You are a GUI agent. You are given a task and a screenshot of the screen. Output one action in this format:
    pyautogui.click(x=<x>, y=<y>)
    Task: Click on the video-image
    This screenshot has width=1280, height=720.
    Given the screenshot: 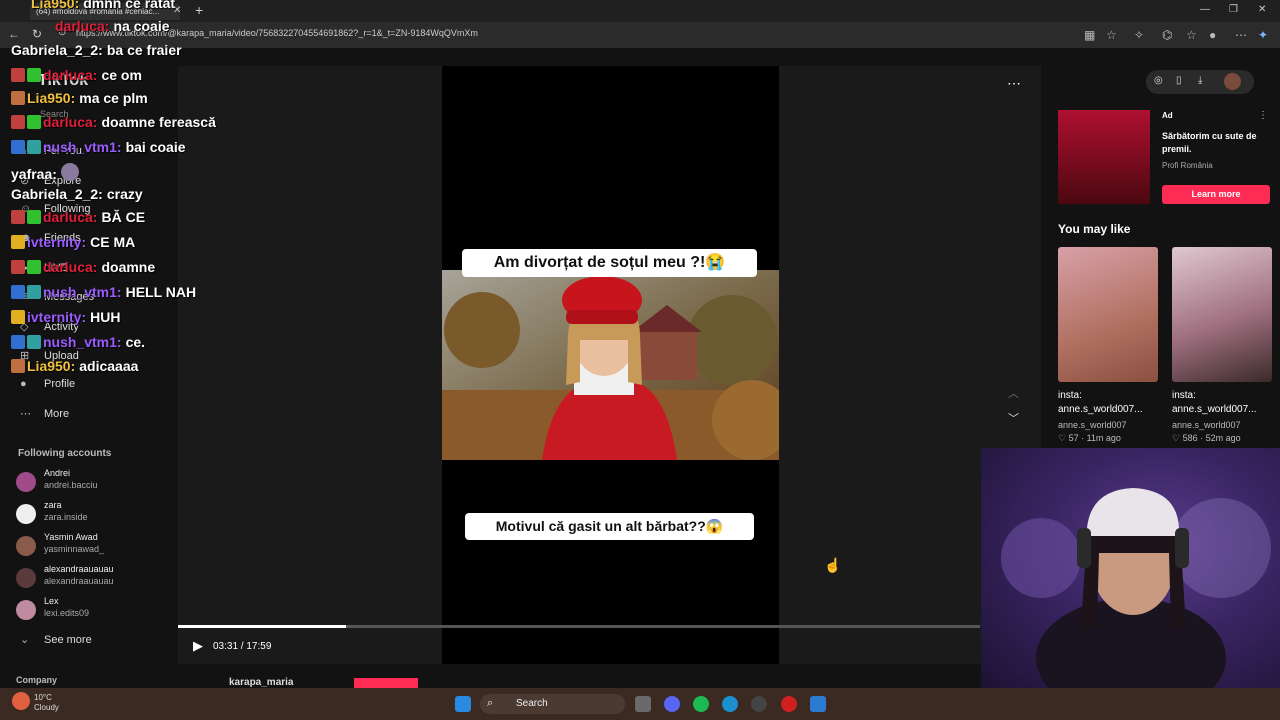 What is the action you would take?
    pyautogui.click(x=610, y=365)
    